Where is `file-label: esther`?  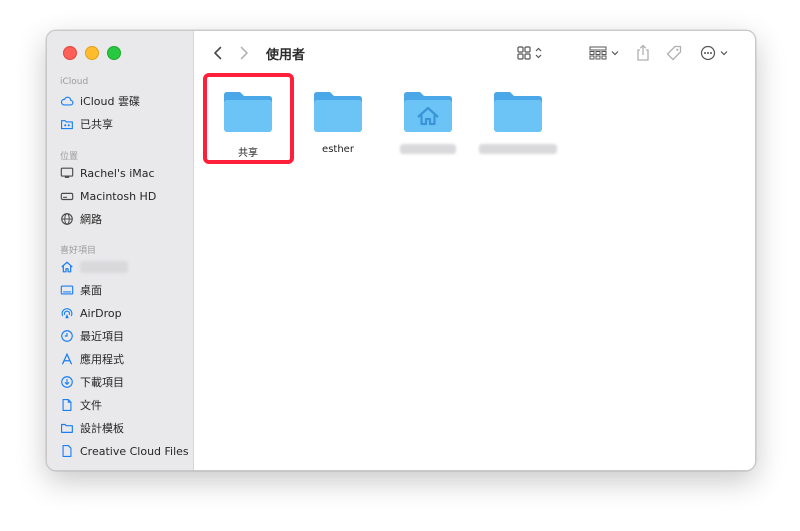 file-label: esther is located at coordinates (338, 149).